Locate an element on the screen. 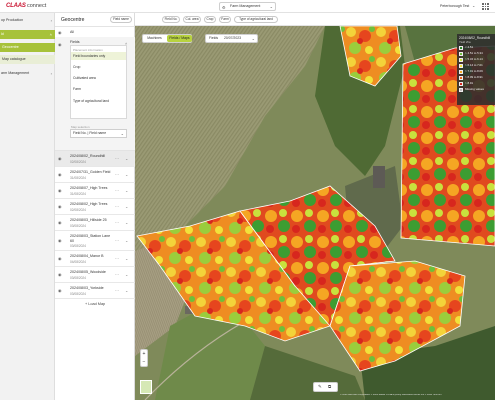 The width and height of the screenshot is (495, 400). map-row: ◉ 2024/07/31_Golden Field 31/08/2024 ⋯ ⌄ is located at coordinates (95, 175).